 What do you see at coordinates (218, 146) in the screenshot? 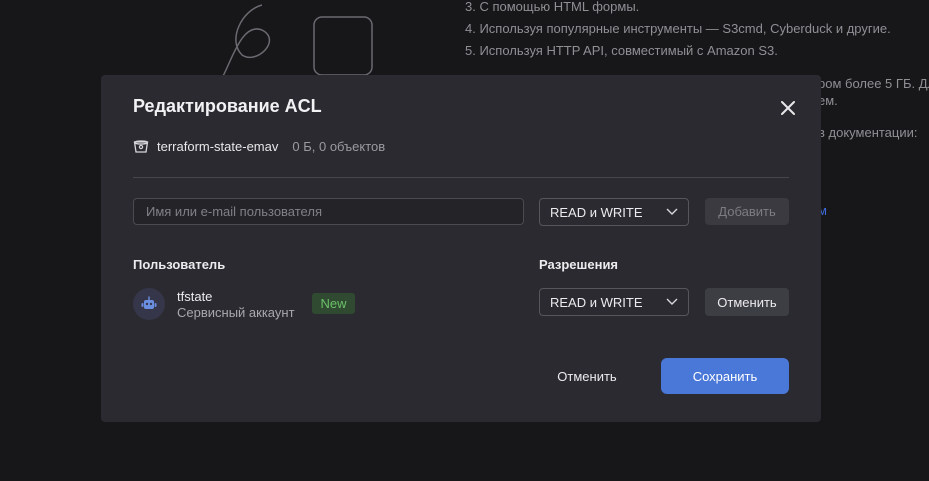
I see `bucket-name: terraform-state-emav` at bounding box center [218, 146].